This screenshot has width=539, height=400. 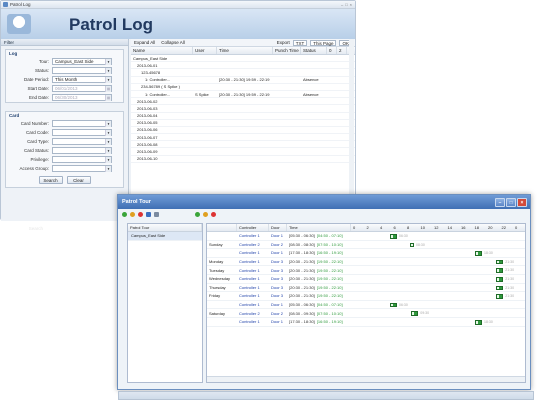 I want to click on tree-row: 2013-06-10, so click(x=243, y=159).